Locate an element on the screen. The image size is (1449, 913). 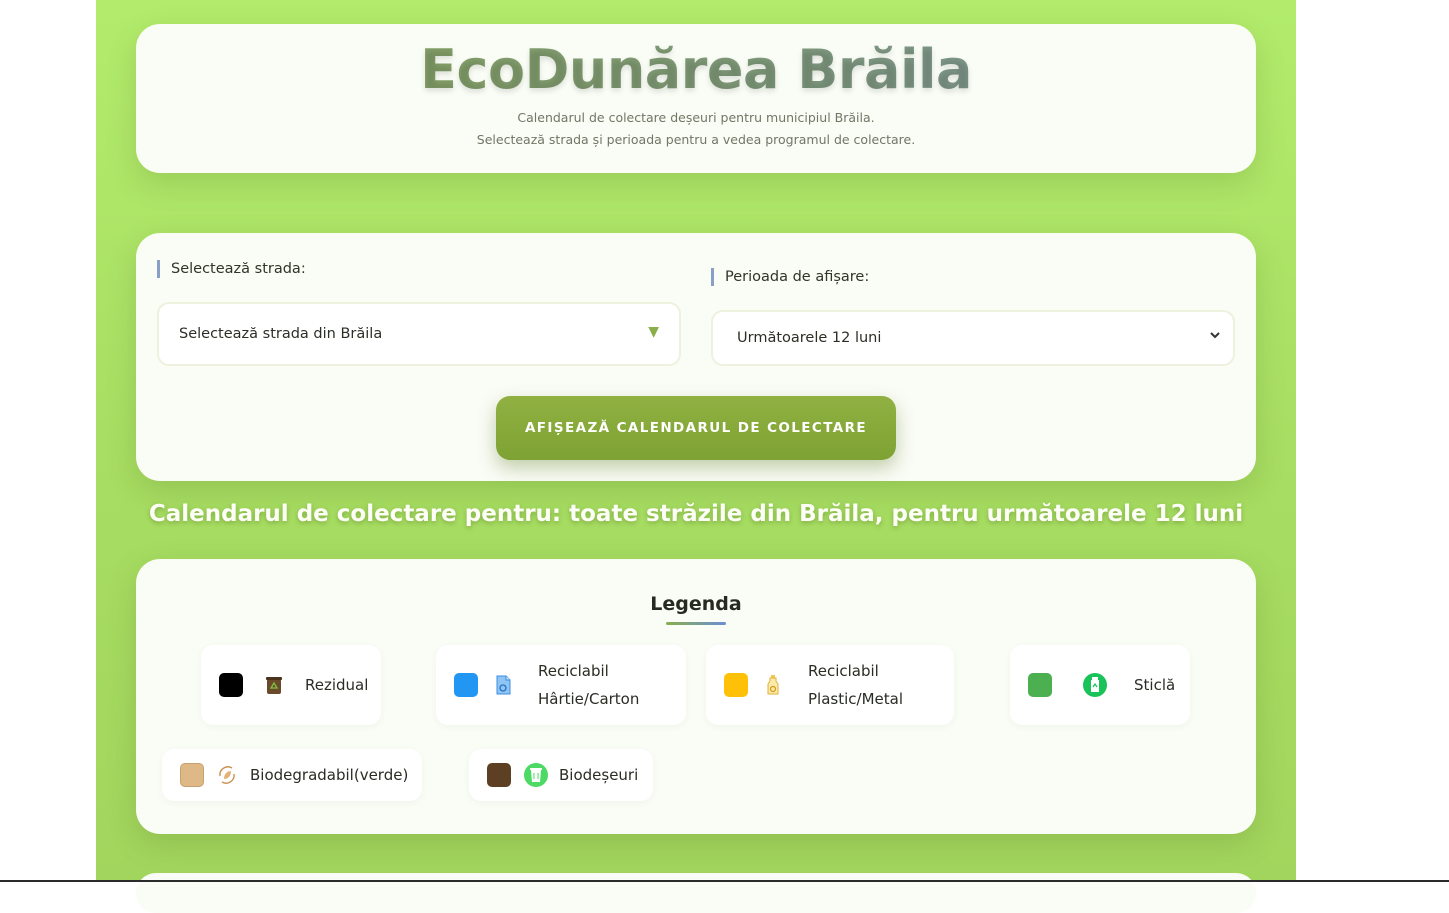
show-calendar-button: AFIȘEAZĂ CALENDARUL DE COLECTARE is located at coordinates (696, 428).